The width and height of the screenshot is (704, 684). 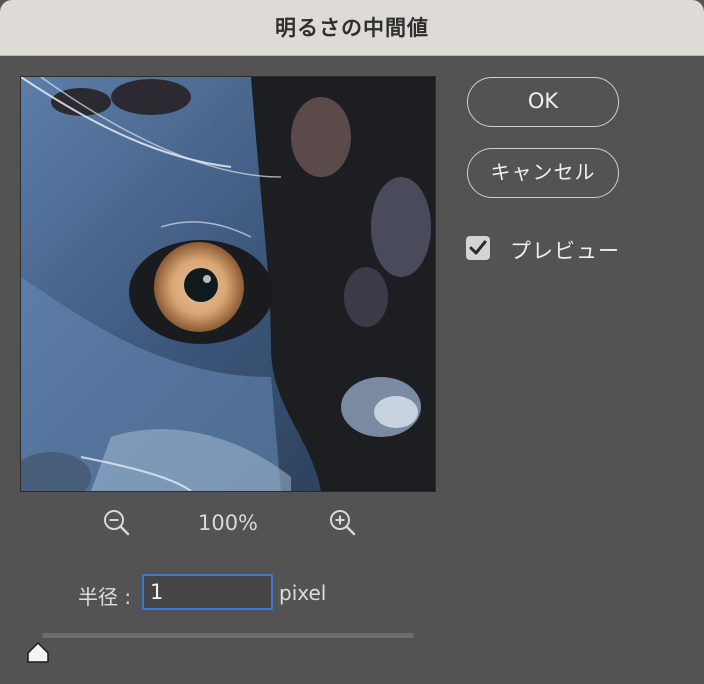 I want to click on dialog-title: 明るさの中間値, so click(x=352, y=28).